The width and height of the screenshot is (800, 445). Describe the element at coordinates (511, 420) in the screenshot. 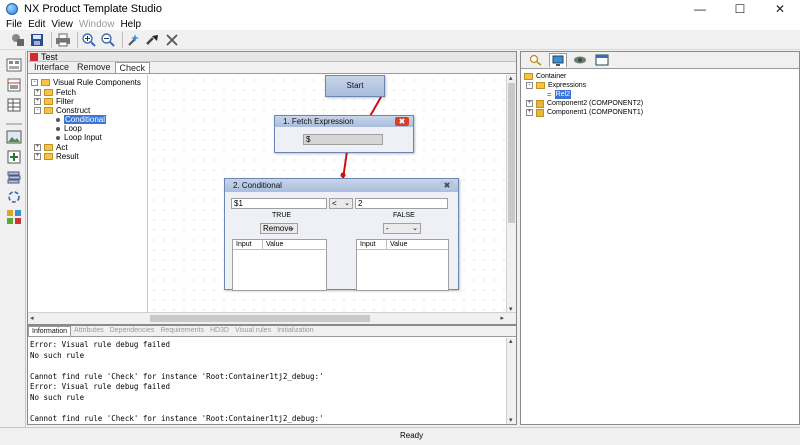

I see `scroll-down-icon: ▾` at that location.